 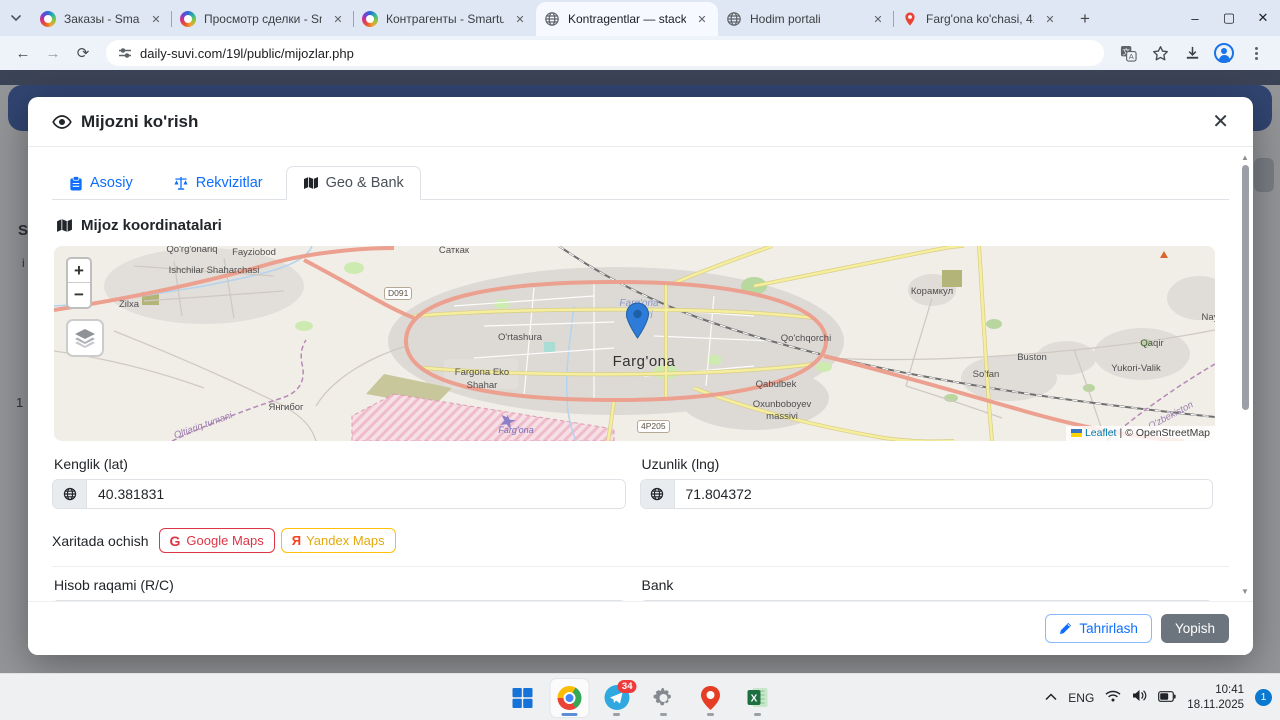 I want to click on google-maps-button: G Google Maps, so click(x=216, y=540).